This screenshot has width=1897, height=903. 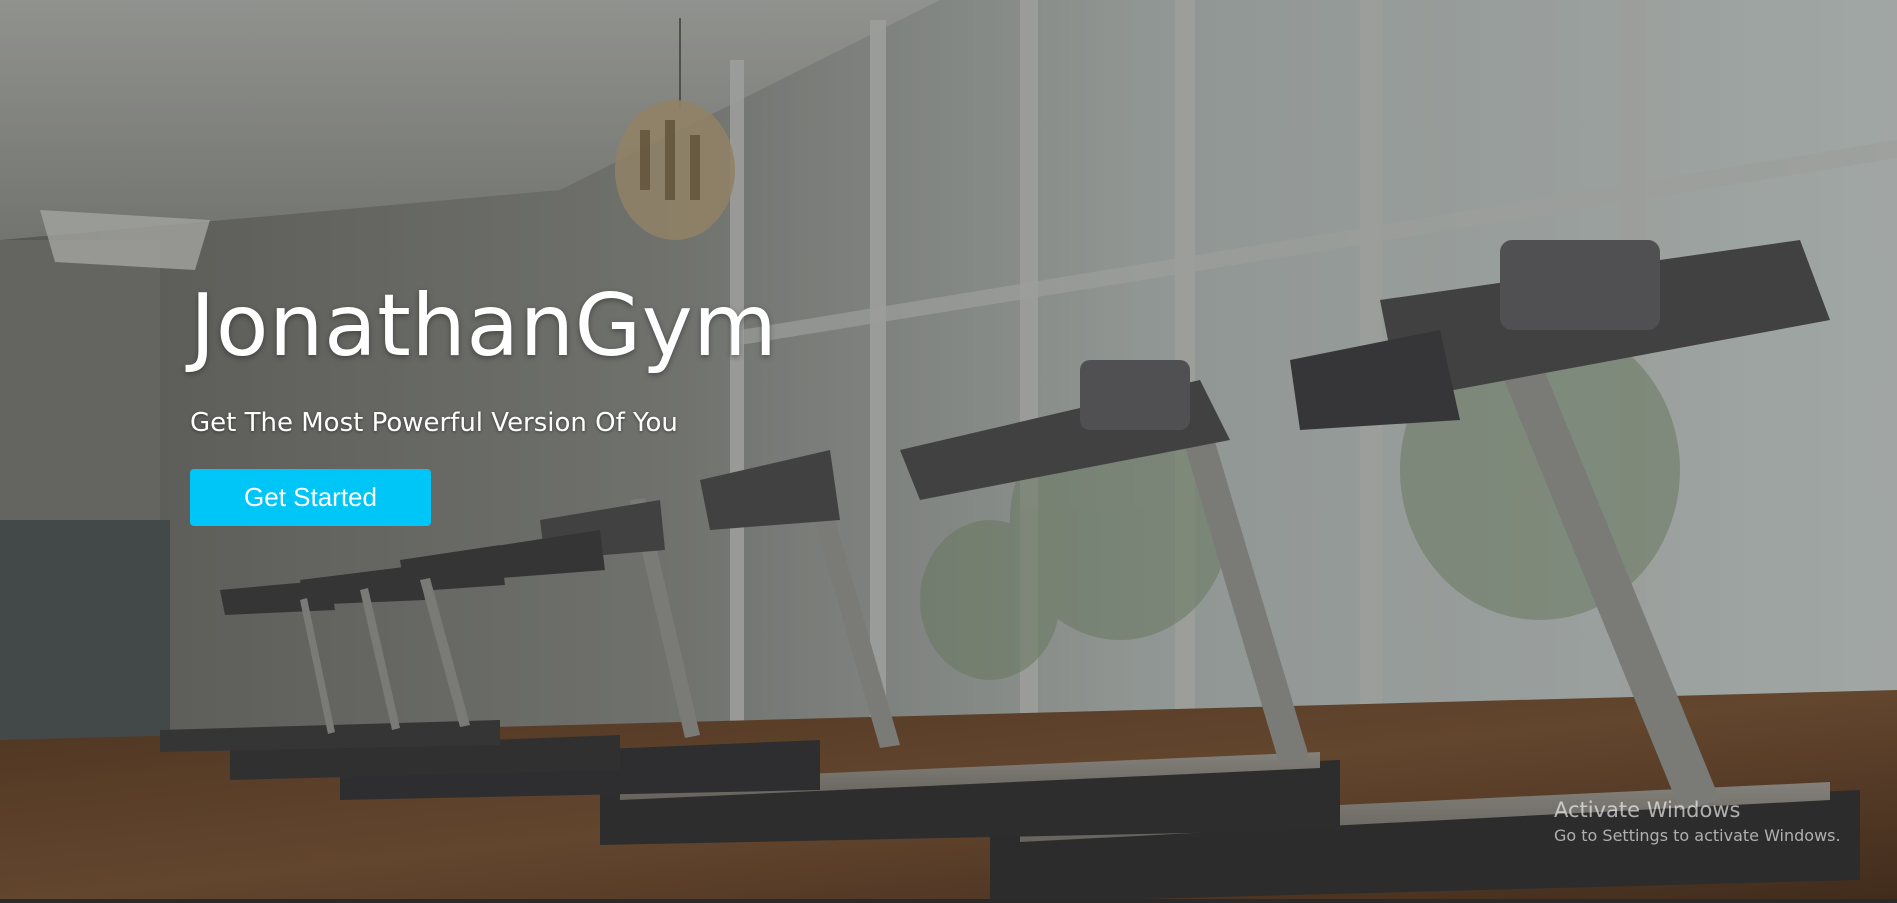 I want to click on watermark-subtitle: Go to Settings to activate Windows., so click(x=1697, y=835).